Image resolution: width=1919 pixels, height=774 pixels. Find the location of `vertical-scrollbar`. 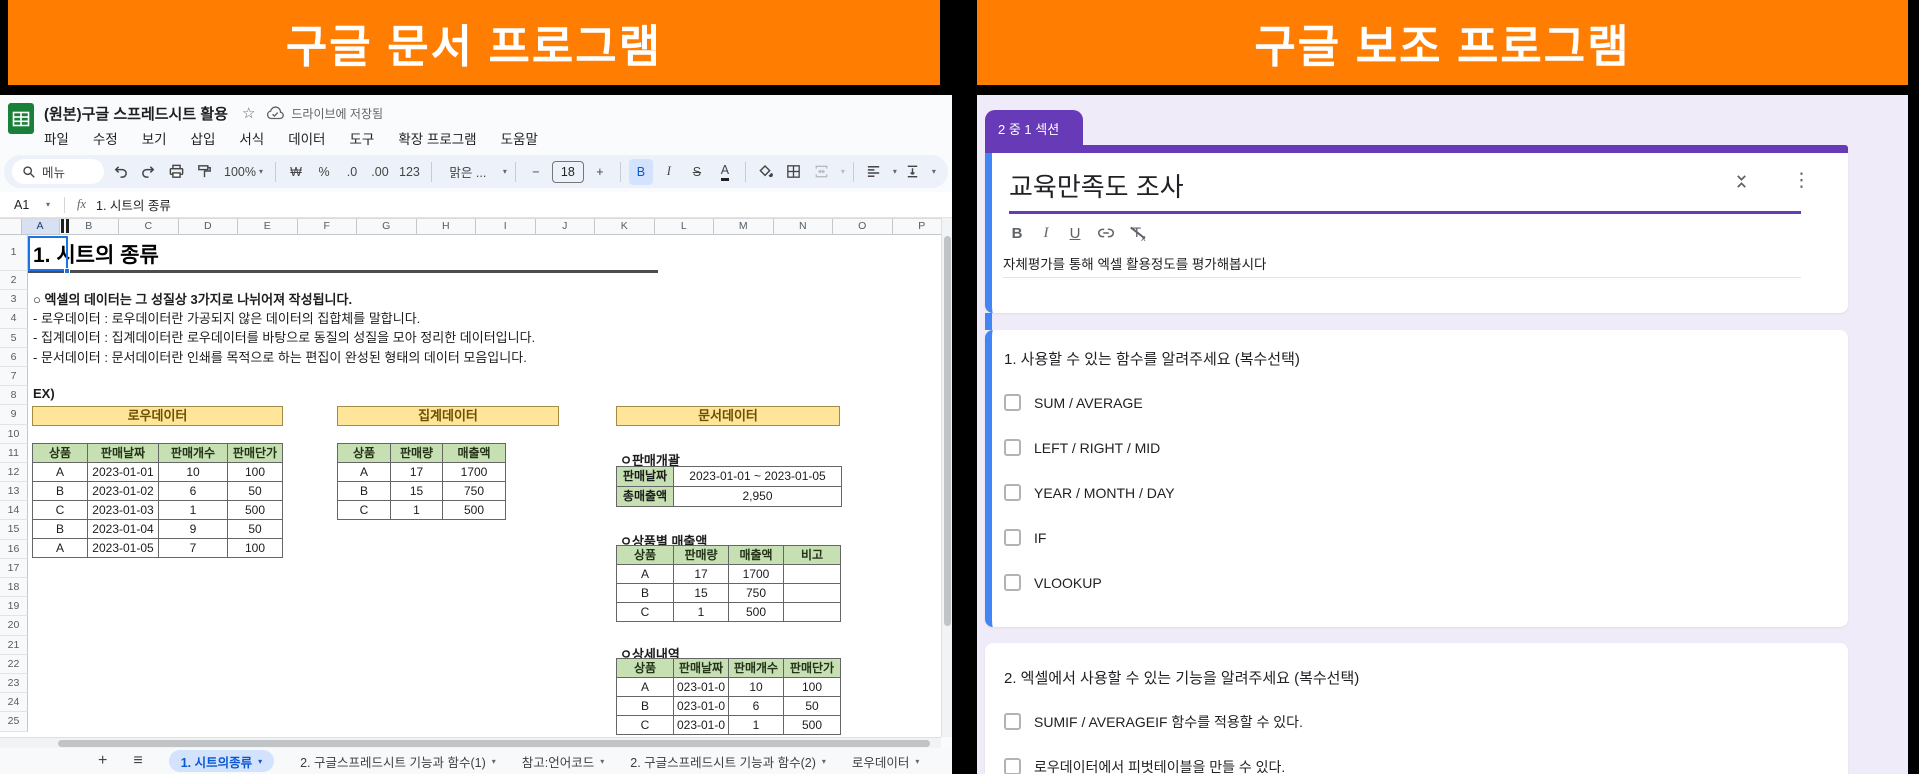

vertical-scrollbar is located at coordinates (946, 477).